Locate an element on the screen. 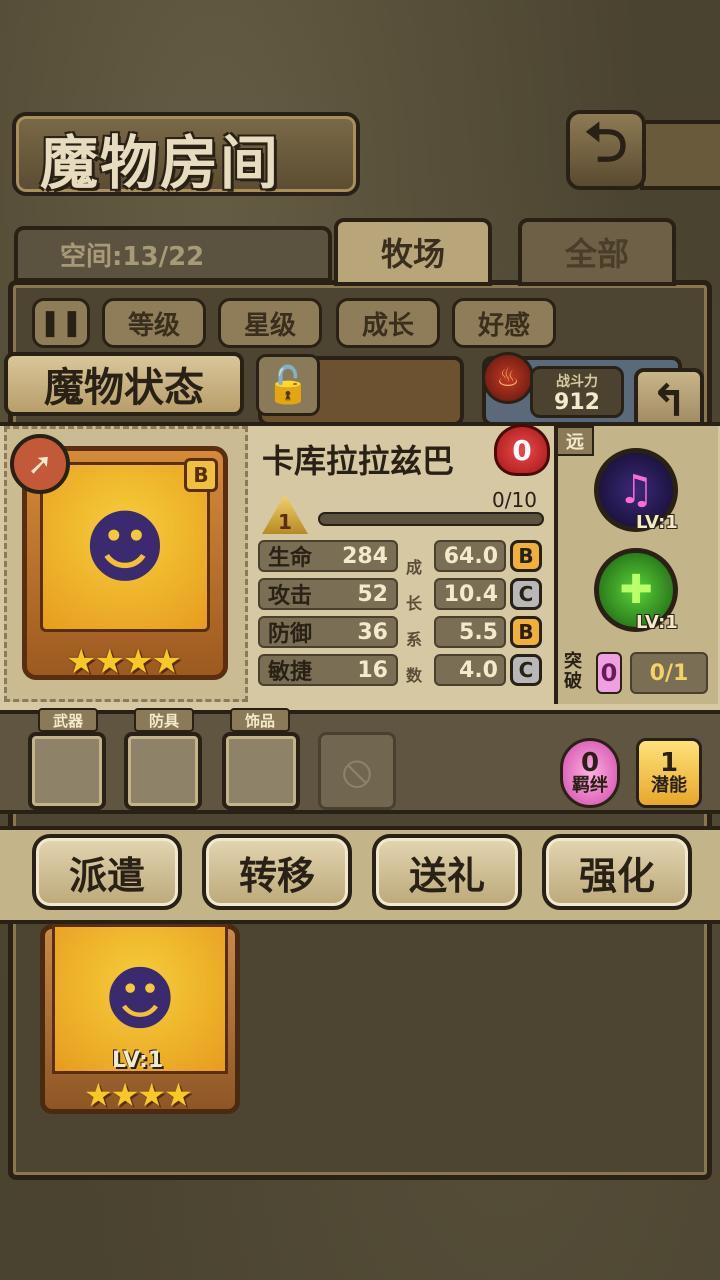  stat-label: 攻击 is located at coordinates (290, 596).